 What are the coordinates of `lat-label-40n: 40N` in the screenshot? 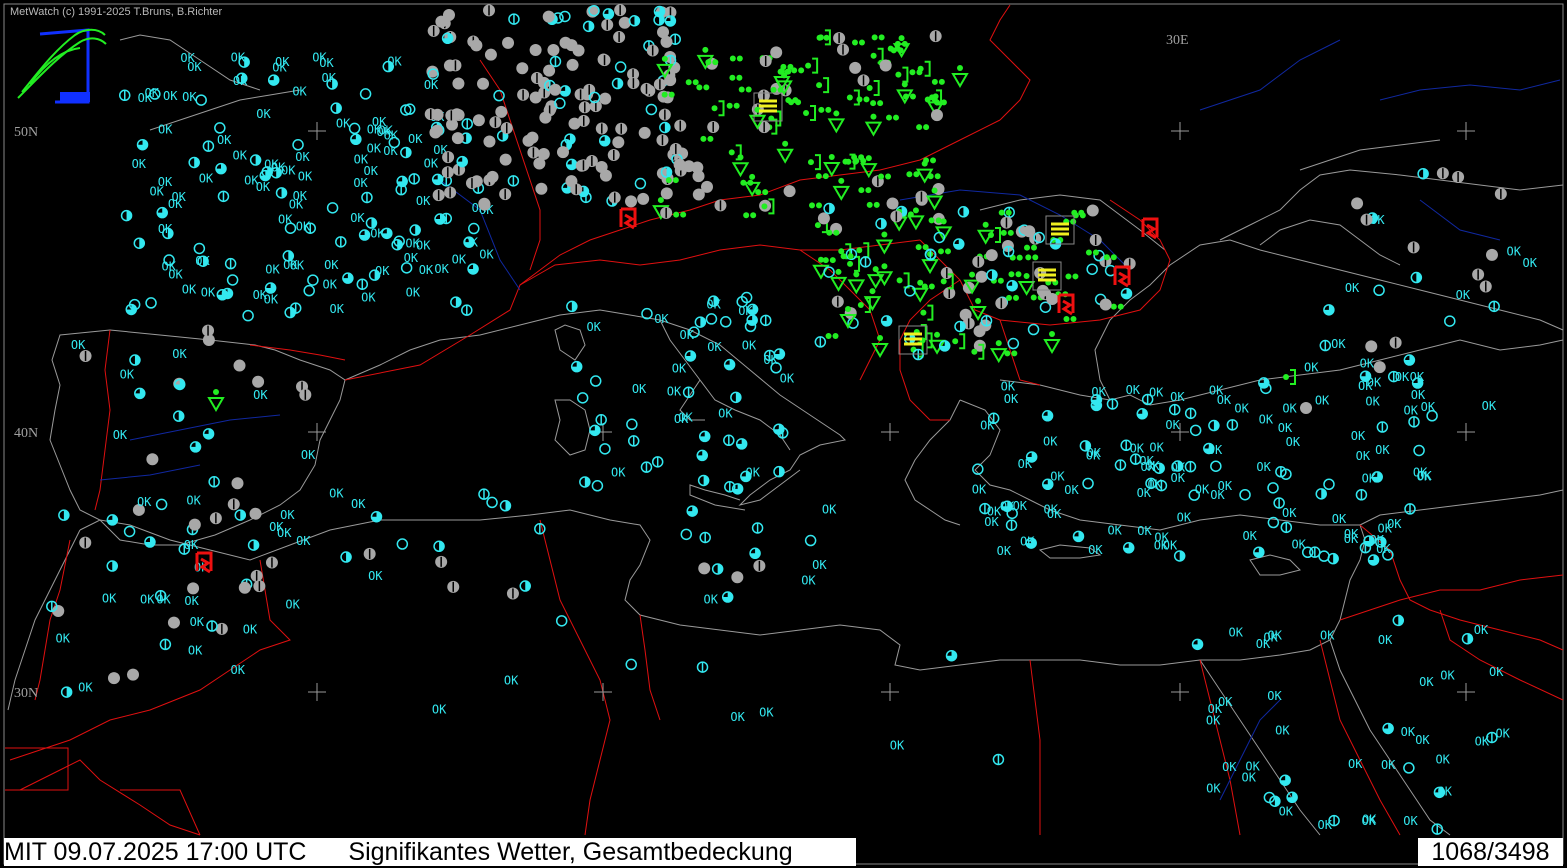 It's located at (26, 433).